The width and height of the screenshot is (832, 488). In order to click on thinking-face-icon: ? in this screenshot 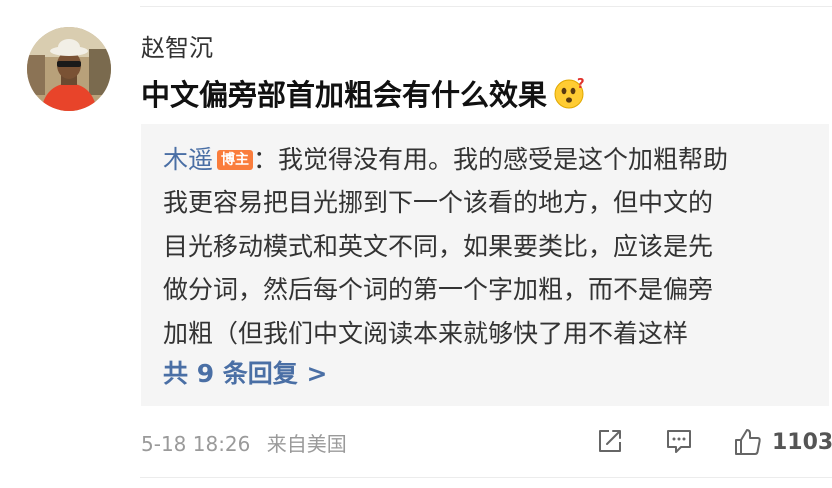, I will do `click(570, 93)`.